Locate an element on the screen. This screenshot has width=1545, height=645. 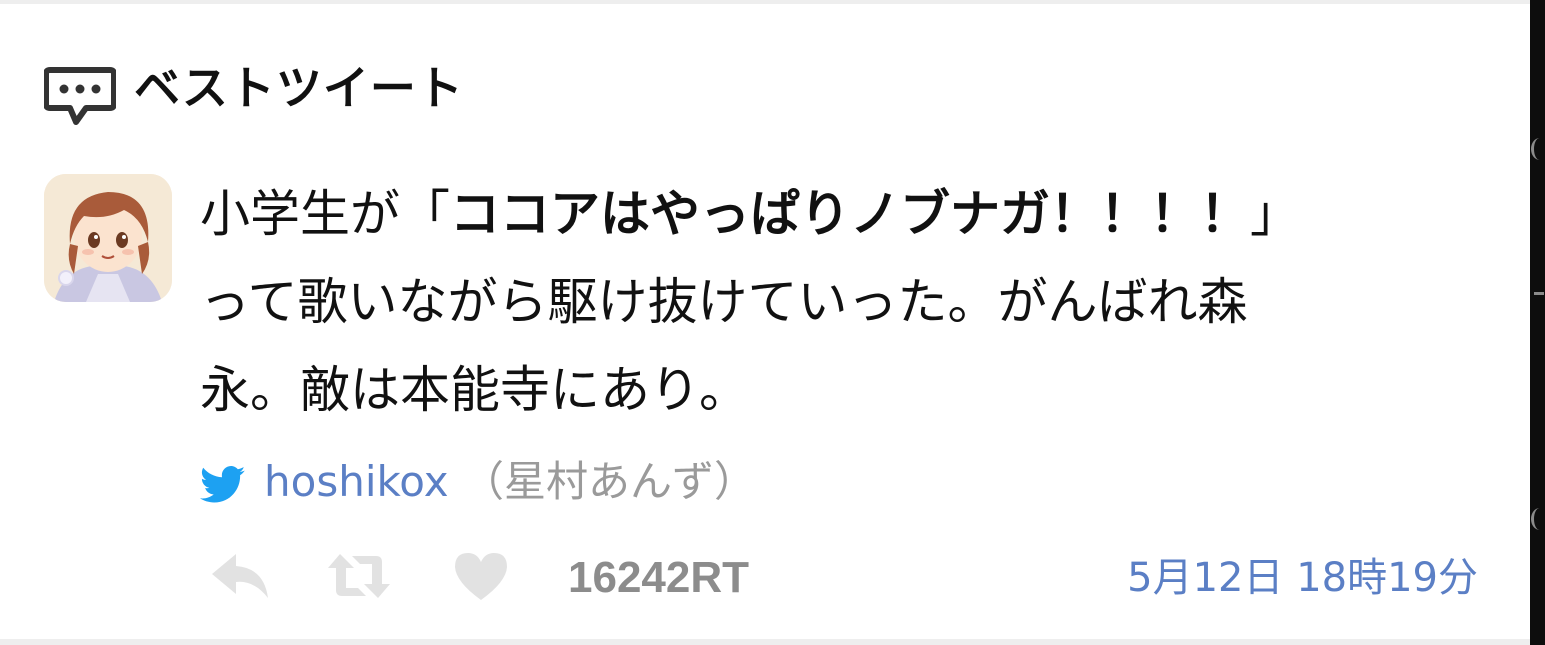
tweet-text-suffix: 」 is located at coordinates (1275, 214).